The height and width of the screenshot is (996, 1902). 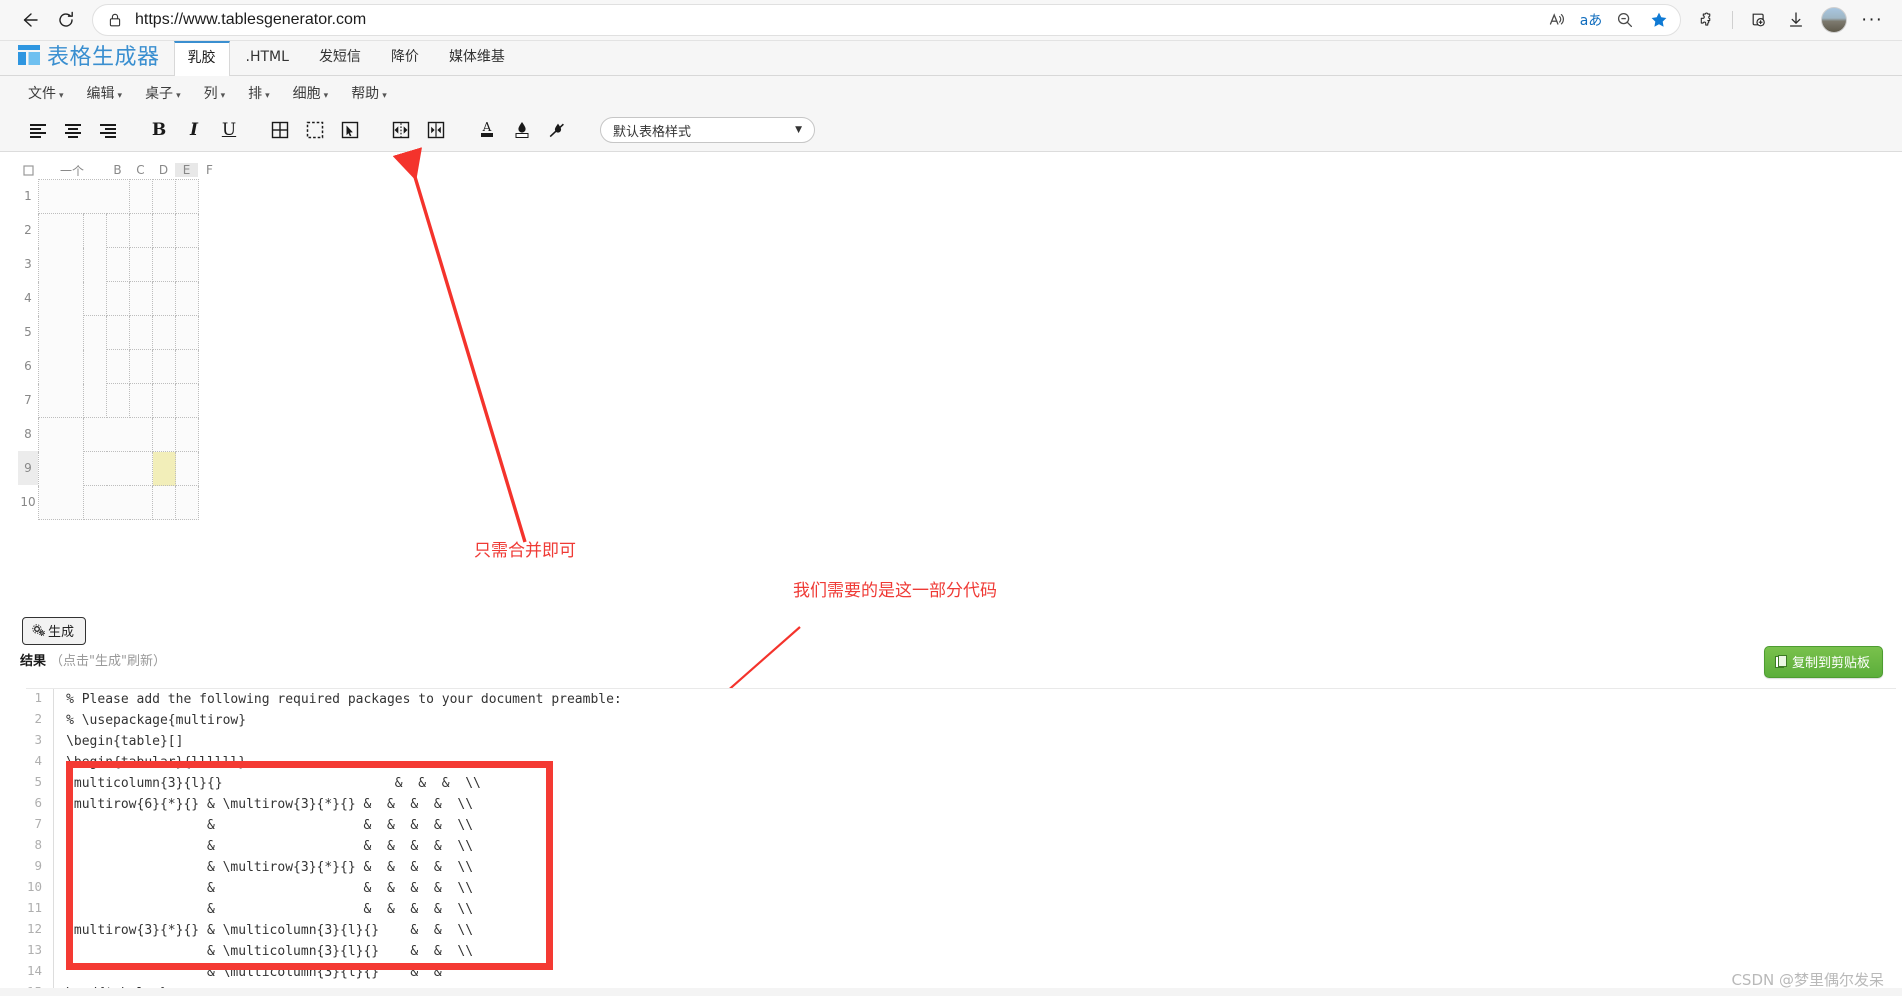 I want to click on reload-button, so click(x=66, y=20).